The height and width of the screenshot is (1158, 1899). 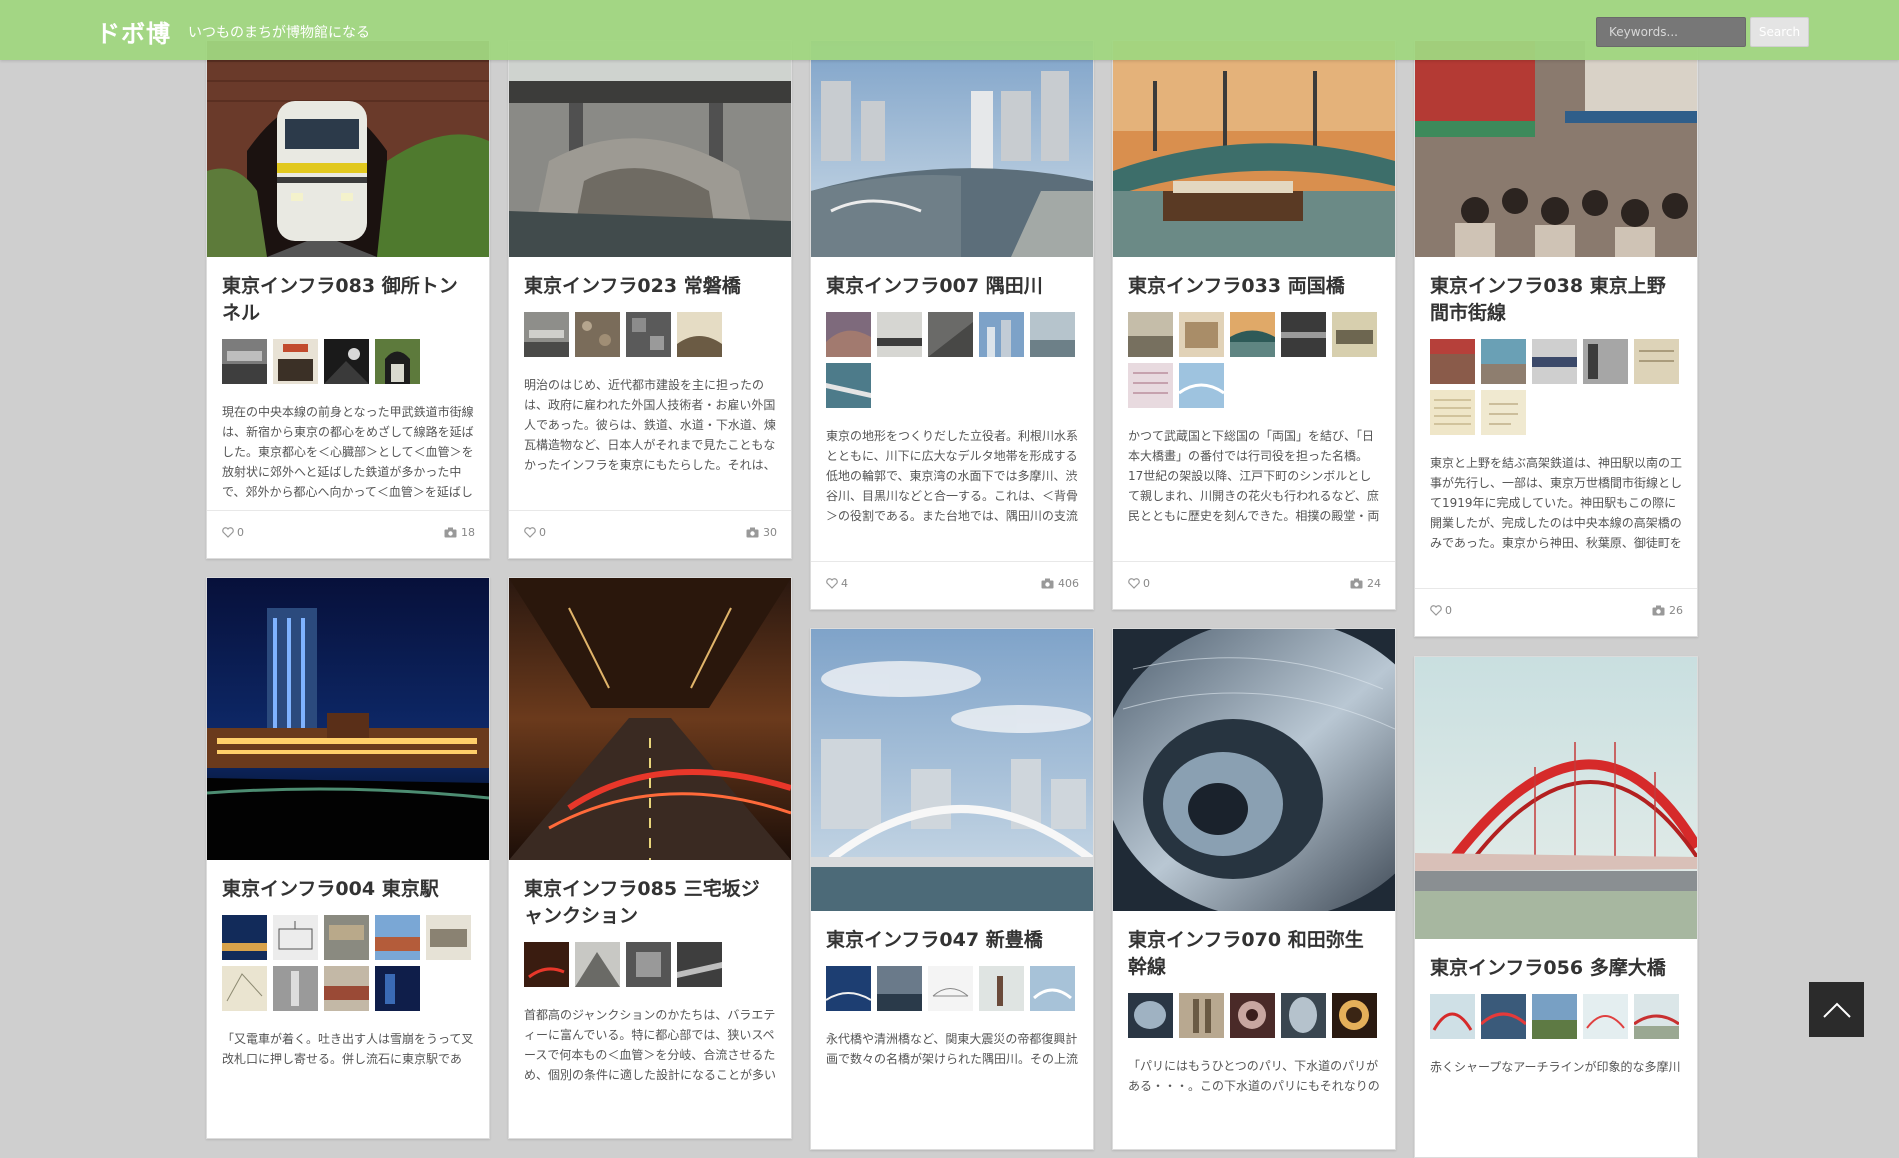 I want to click on search-button: Search, so click(x=1779, y=32).